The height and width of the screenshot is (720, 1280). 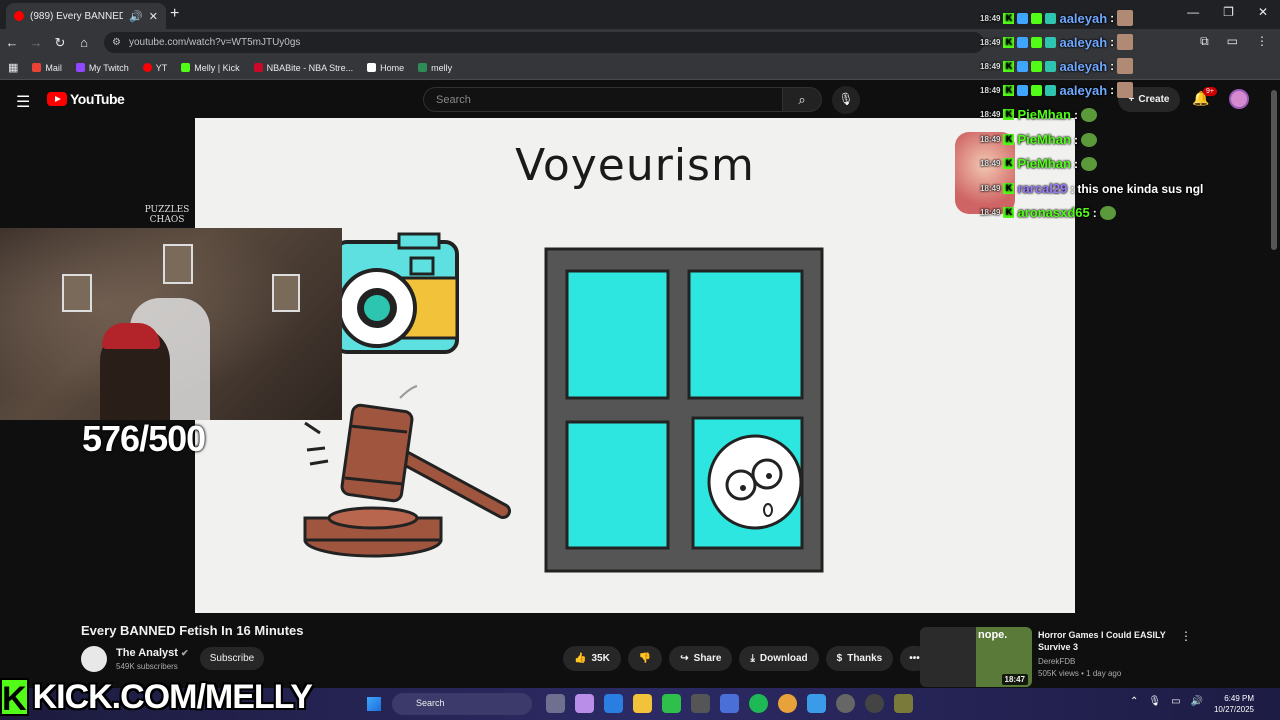 What do you see at coordinates (374, 704) in the screenshot?
I see `windows-start-icon` at bounding box center [374, 704].